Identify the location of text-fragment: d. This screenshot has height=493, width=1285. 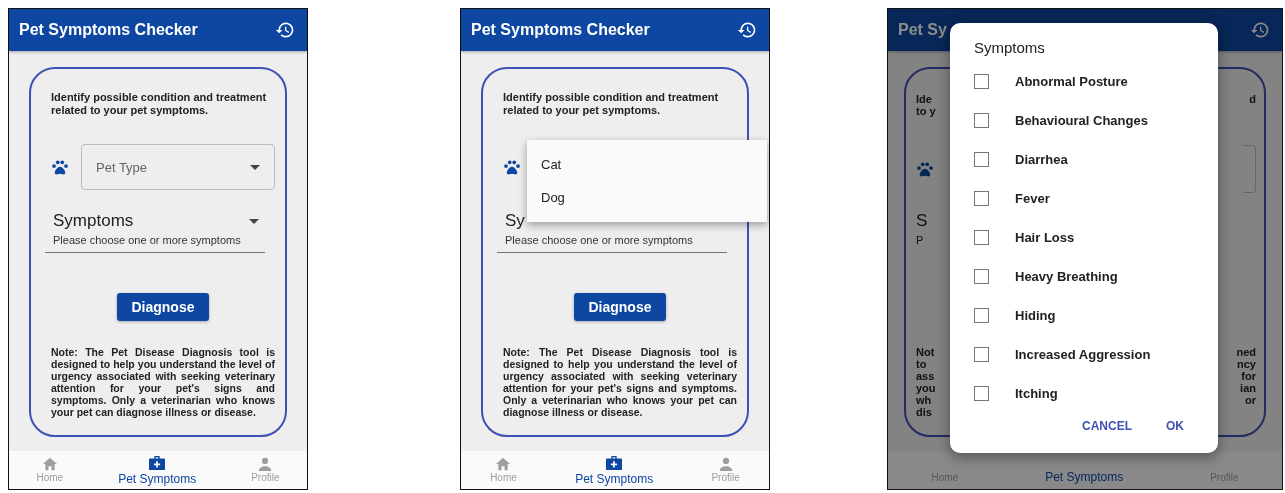
(1252, 99).